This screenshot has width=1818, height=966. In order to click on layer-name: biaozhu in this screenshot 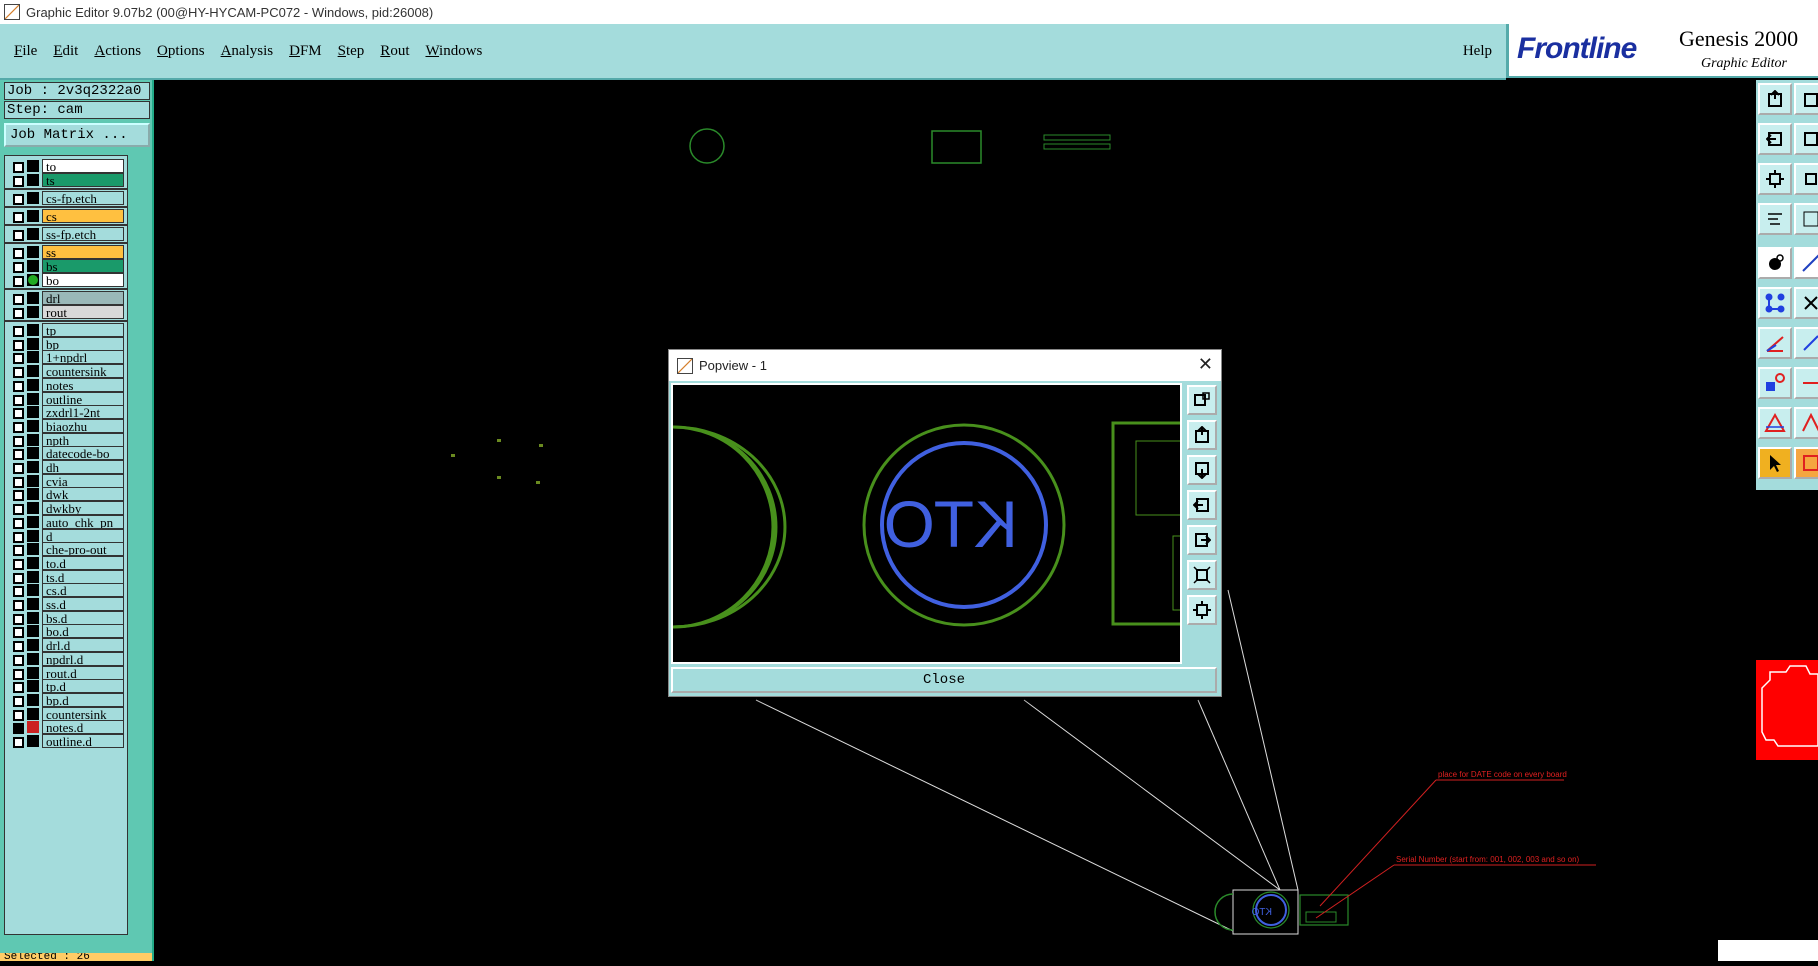, I will do `click(83, 425)`.